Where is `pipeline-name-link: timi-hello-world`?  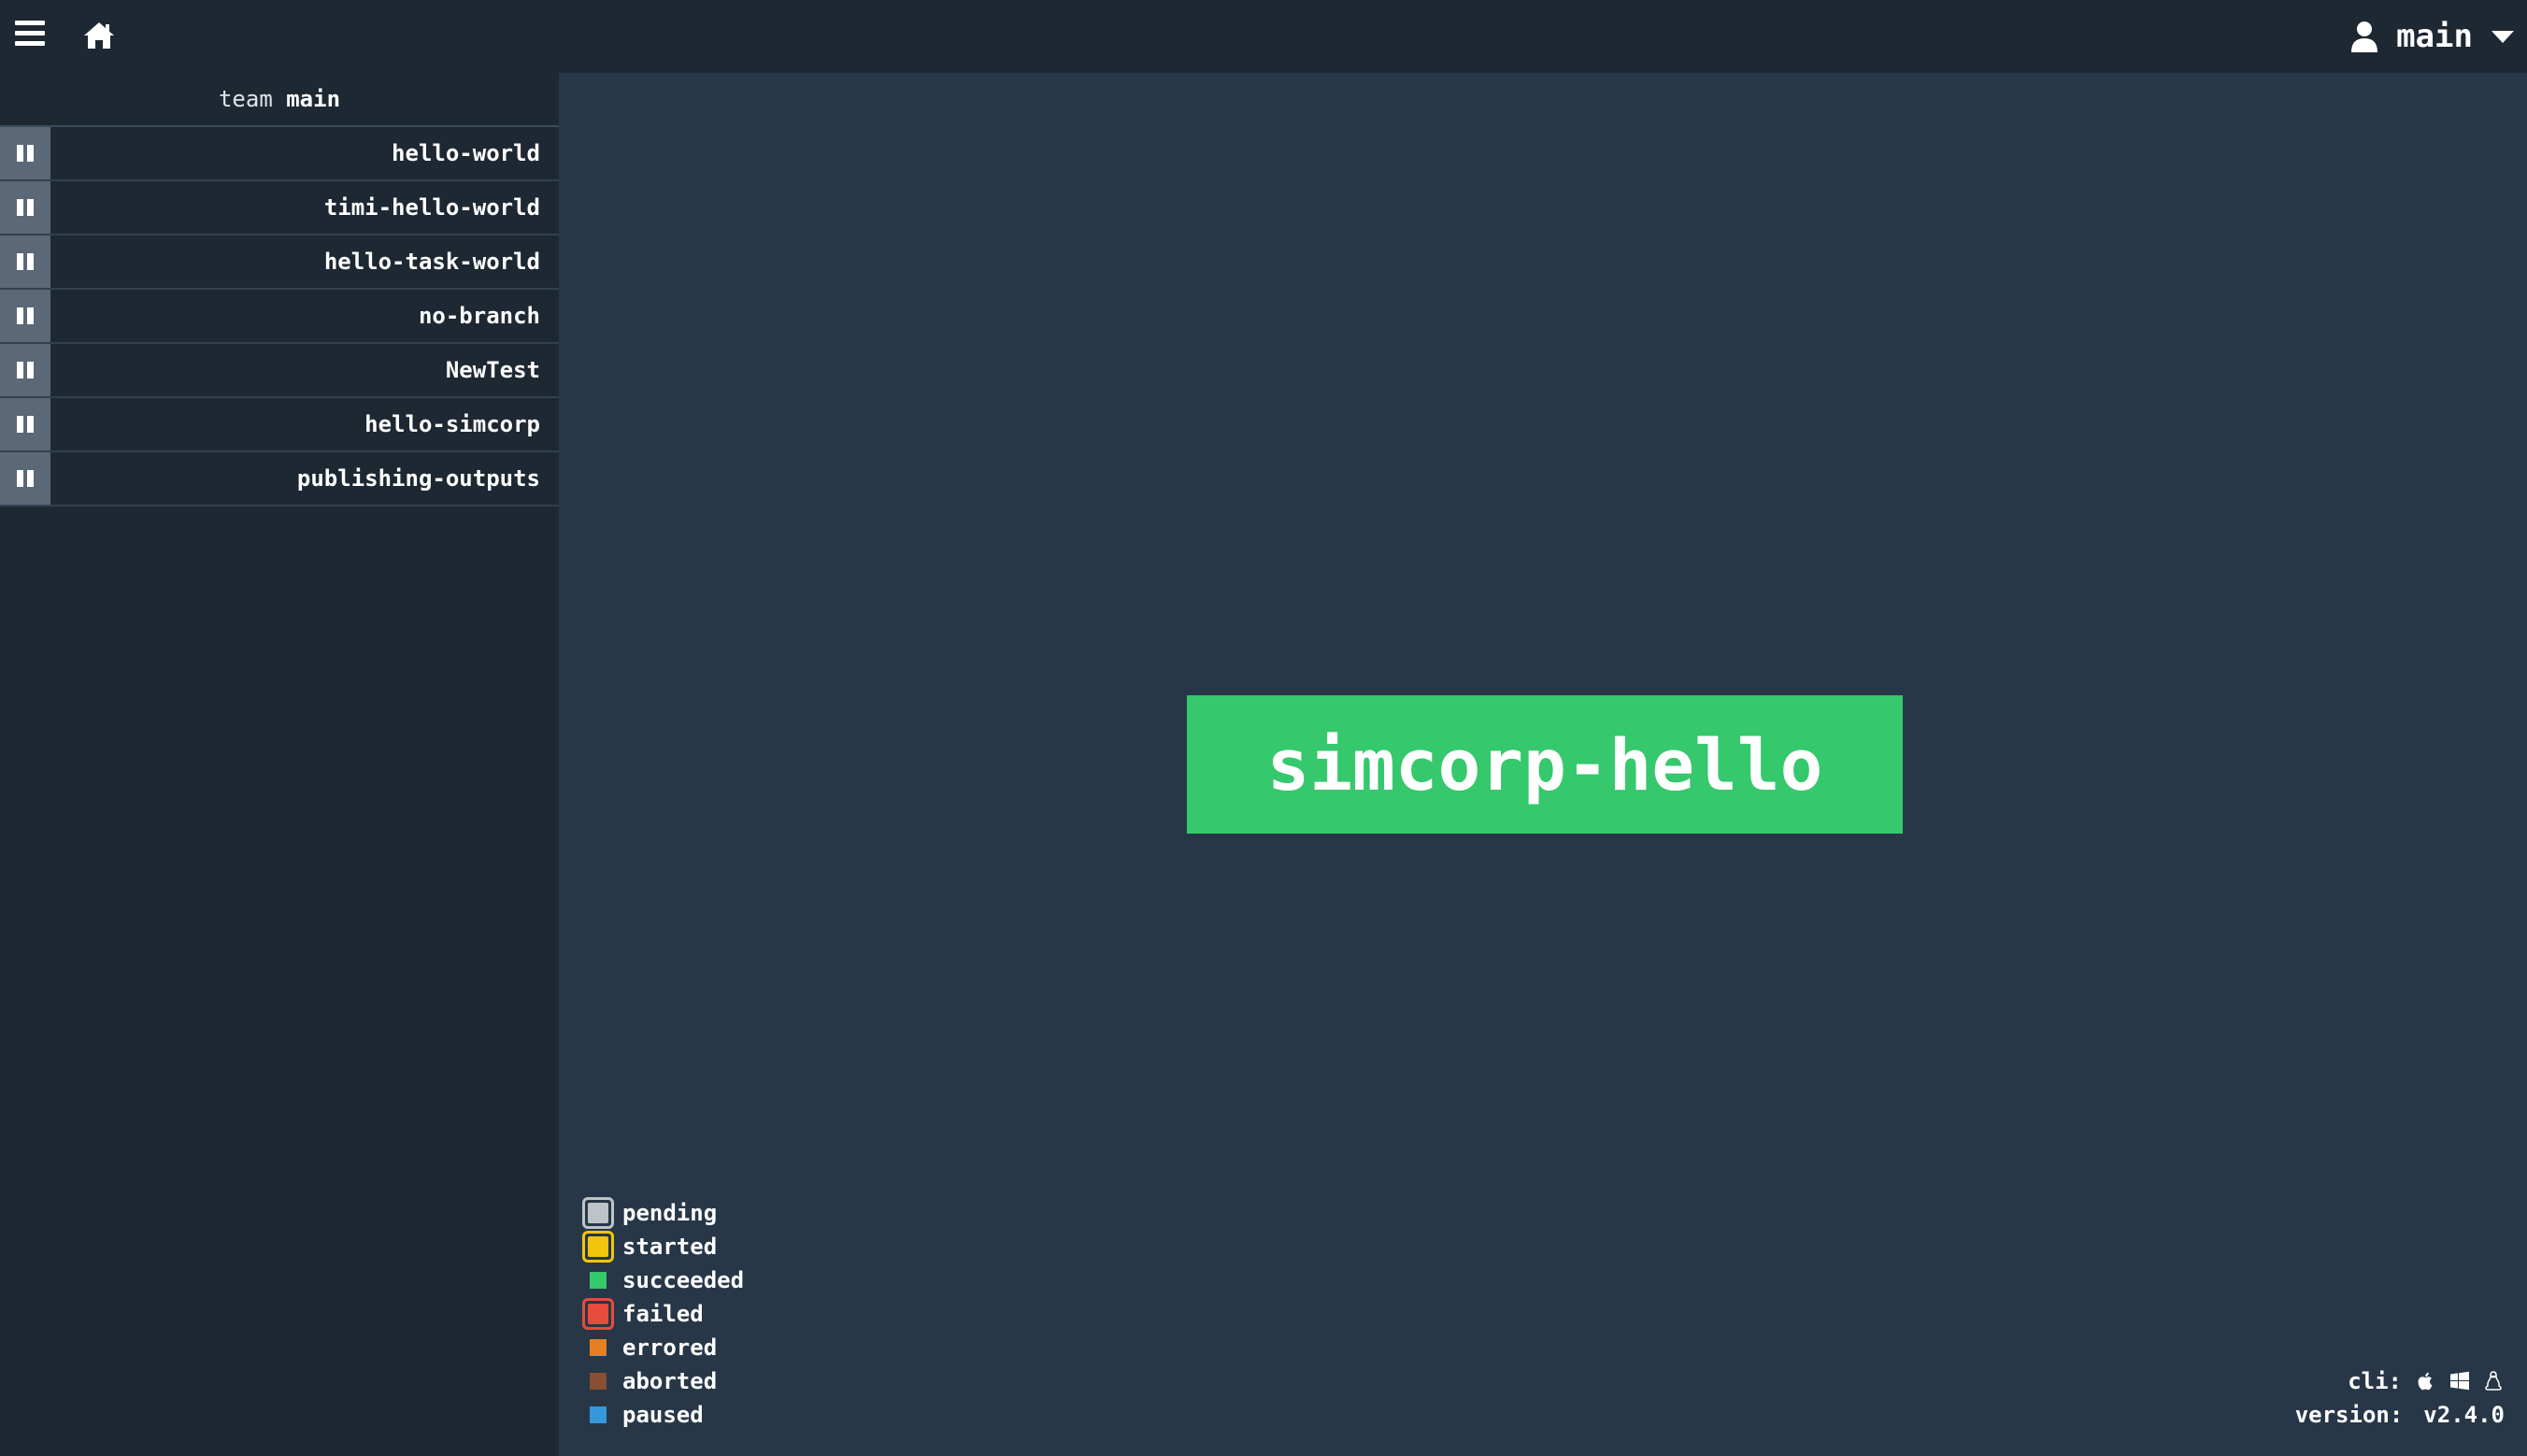
pipeline-name-link: timi-hello-world is located at coordinates (304, 207).